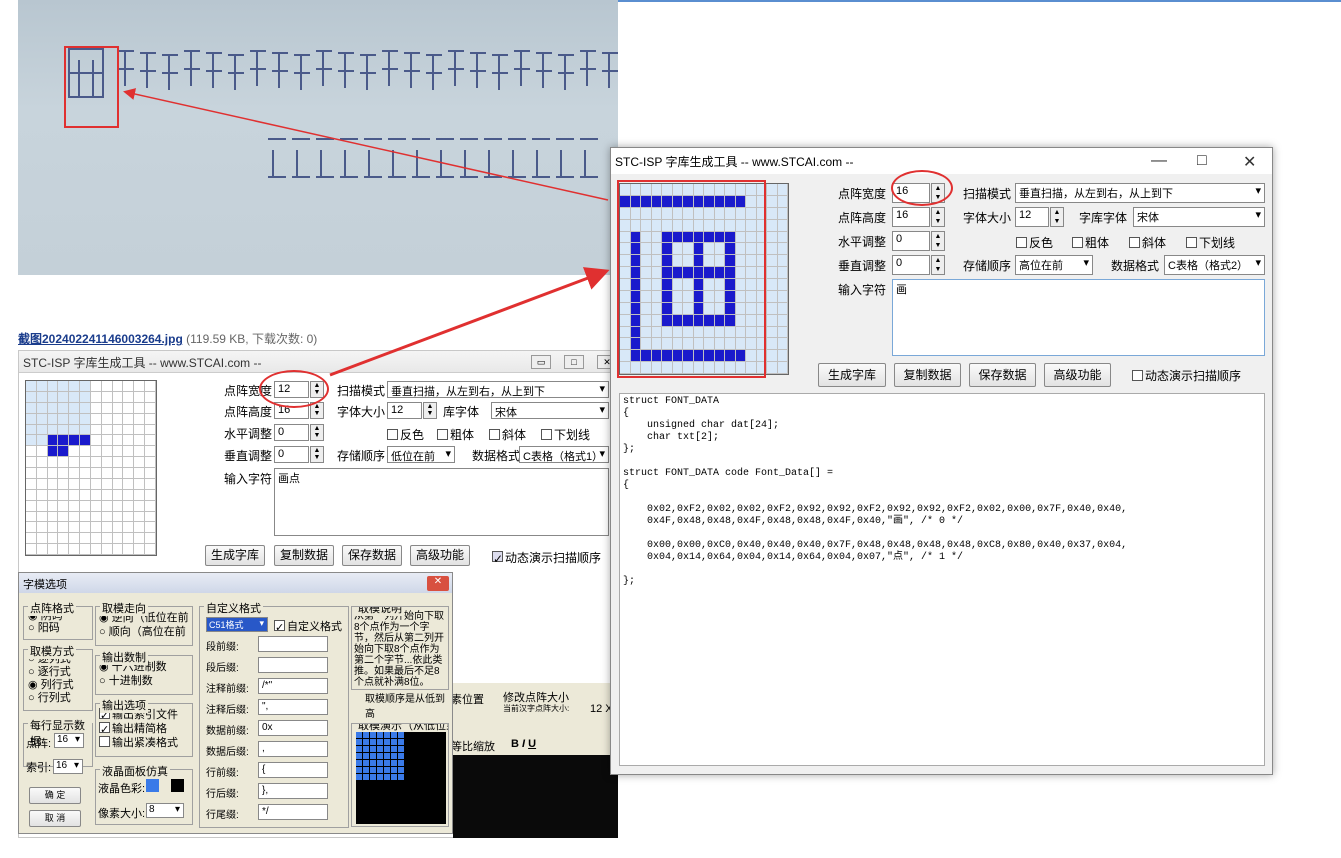 This screenshot has height=858, width=1341. What do you see at coordinates (366, 232) in the screenshot?
I see `arrow-overlay` at bounding box center [366, 232].